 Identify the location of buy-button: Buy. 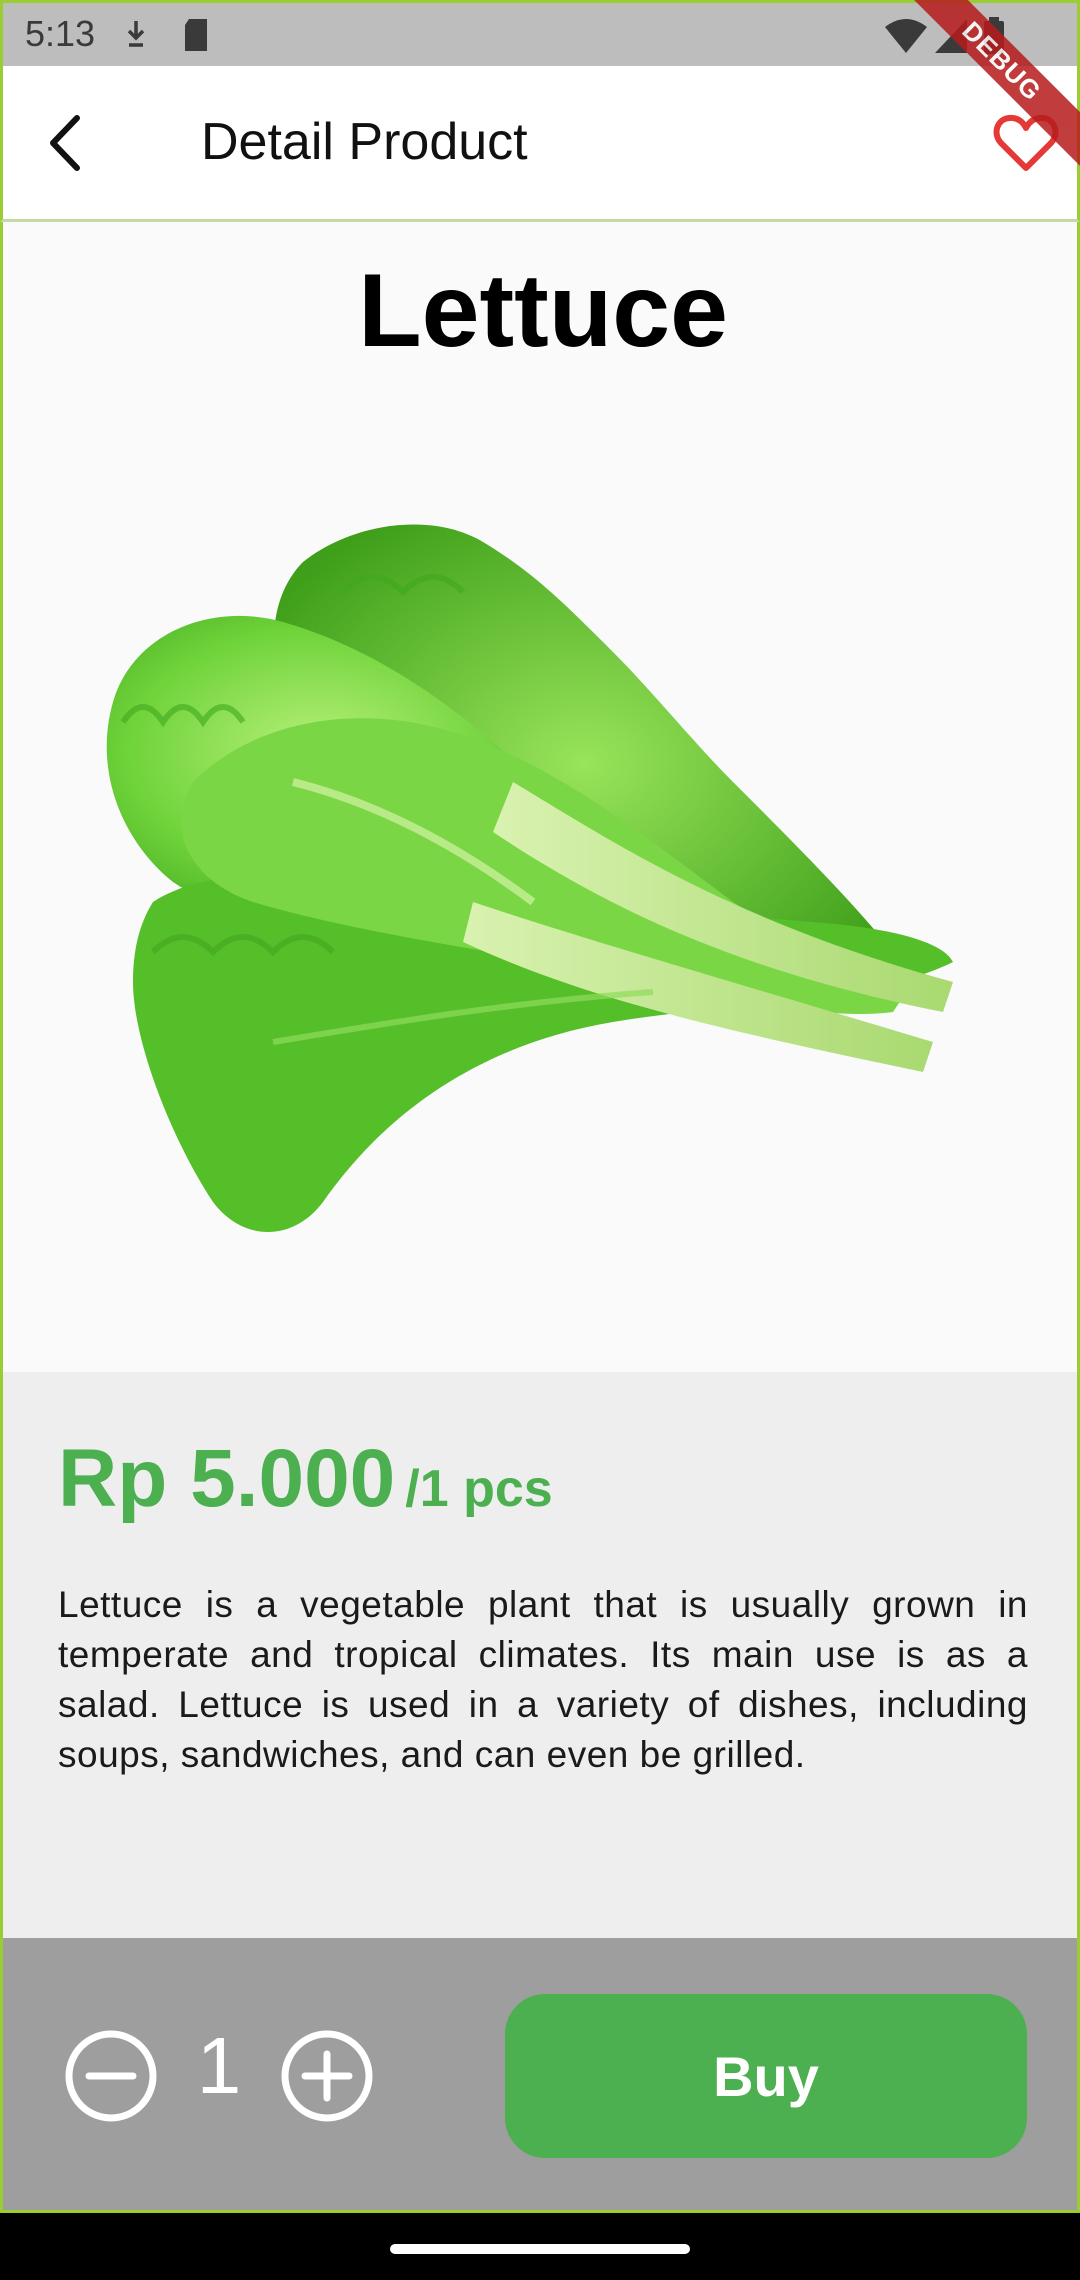
(766, 2076).